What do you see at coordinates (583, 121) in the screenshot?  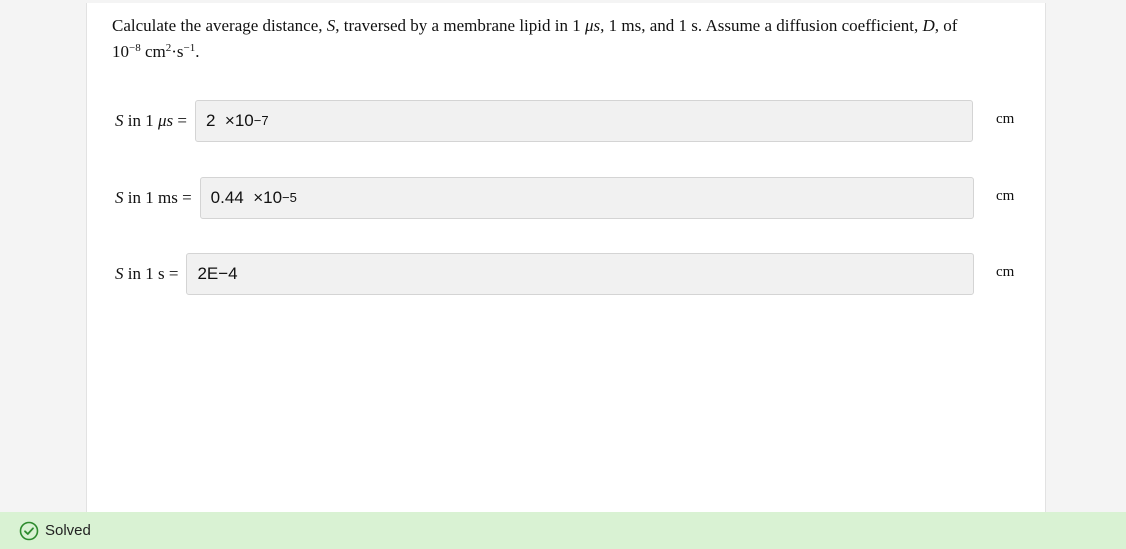 I see `answer-input-microsecond: 2 ×10 −7` at bounding box center [583, 121].